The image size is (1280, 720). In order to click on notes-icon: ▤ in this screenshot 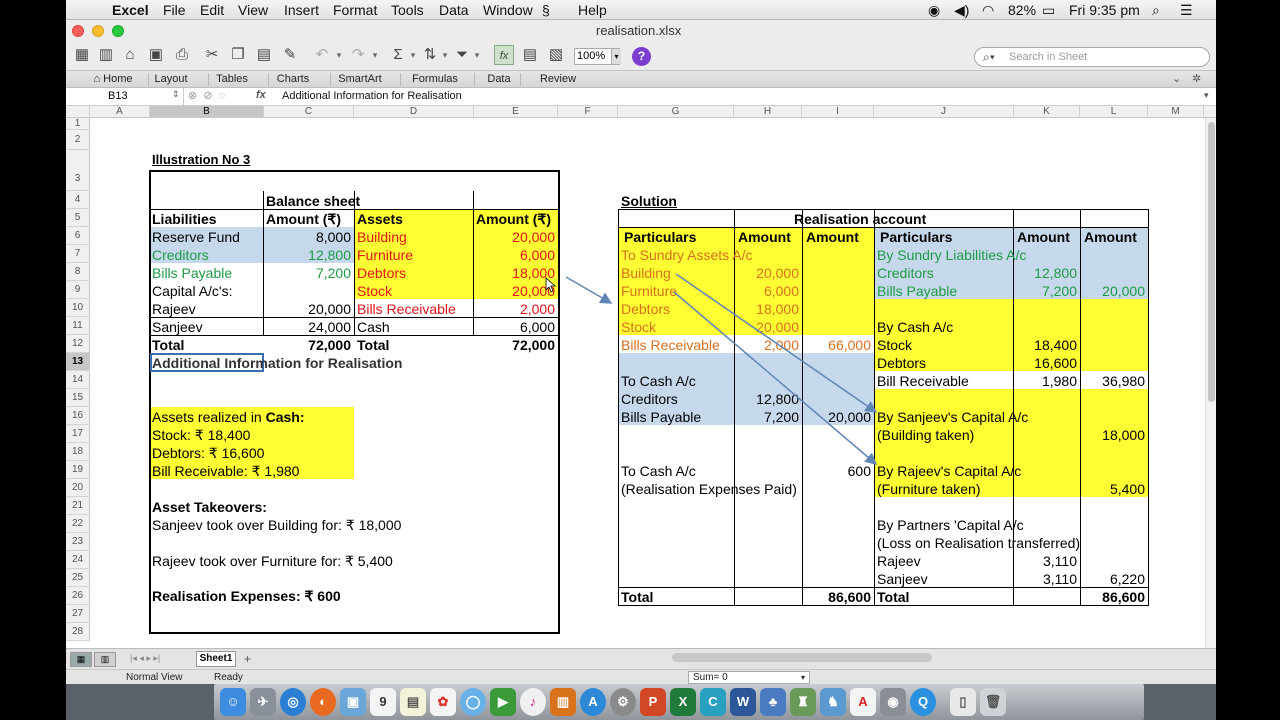, I will do `click(413, 702)`.